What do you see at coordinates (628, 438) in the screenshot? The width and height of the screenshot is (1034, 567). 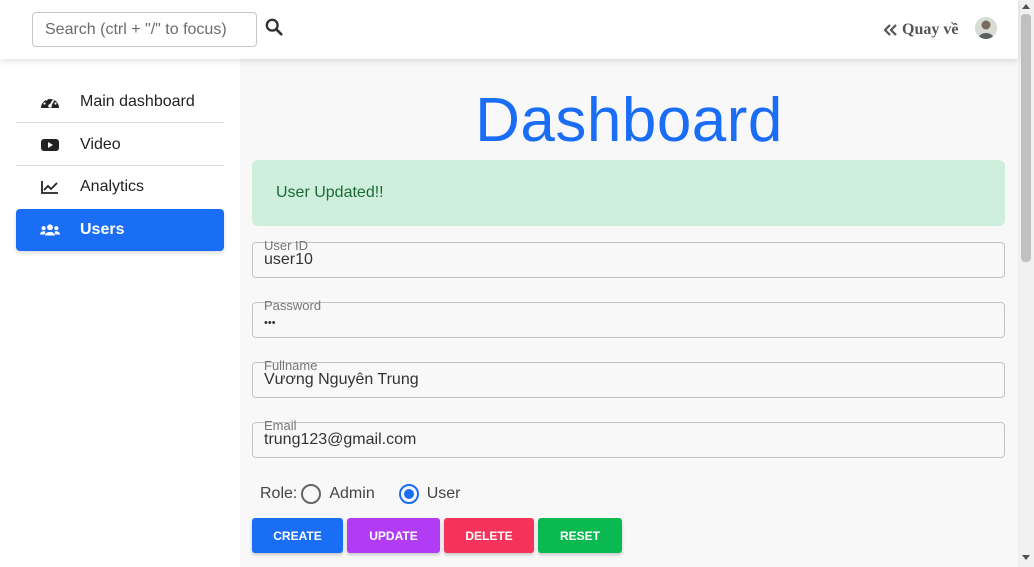 I see `email-field: Email trung123@gmail.com` at bounding box center [628, 438].